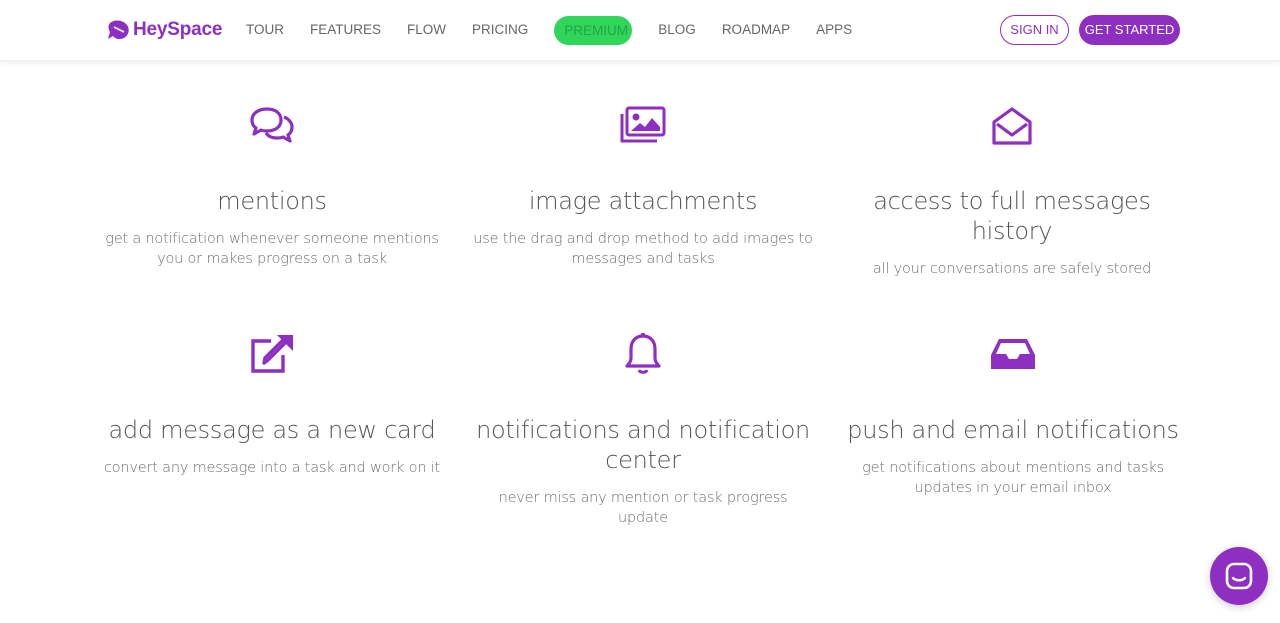 This screenshot has width=1280, height=623. Describe the element at coordinates (643, 353) in the screenshot. I see `bell-icon` at that location.